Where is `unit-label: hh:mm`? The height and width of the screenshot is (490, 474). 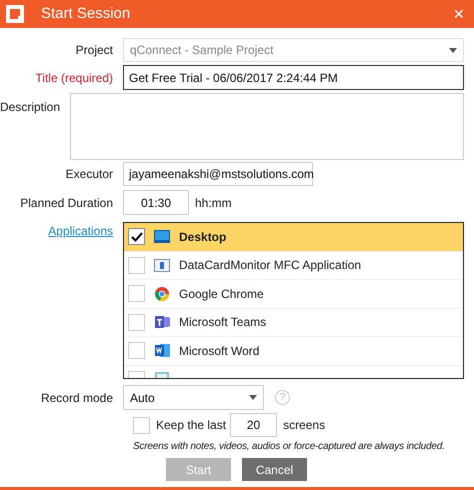
unit-label: hh:mm is located at coordinates (213, 203).